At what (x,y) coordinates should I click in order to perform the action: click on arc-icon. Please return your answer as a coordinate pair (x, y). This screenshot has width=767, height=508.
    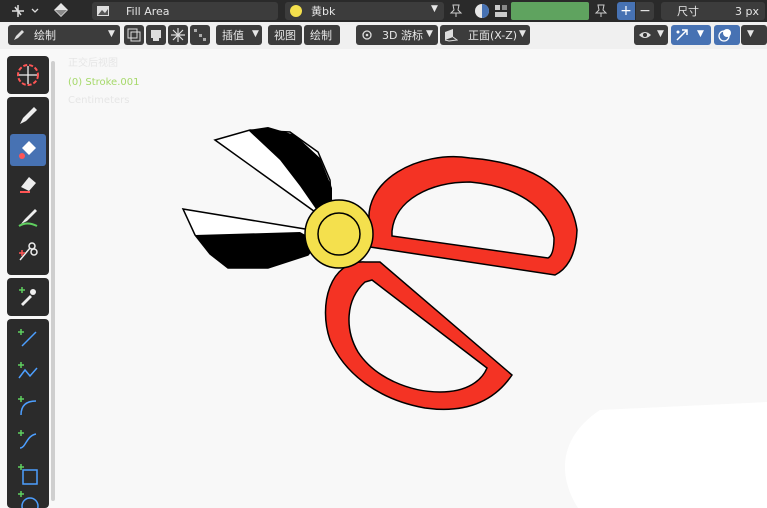
    Looking at the image, I should click on (28, 406).